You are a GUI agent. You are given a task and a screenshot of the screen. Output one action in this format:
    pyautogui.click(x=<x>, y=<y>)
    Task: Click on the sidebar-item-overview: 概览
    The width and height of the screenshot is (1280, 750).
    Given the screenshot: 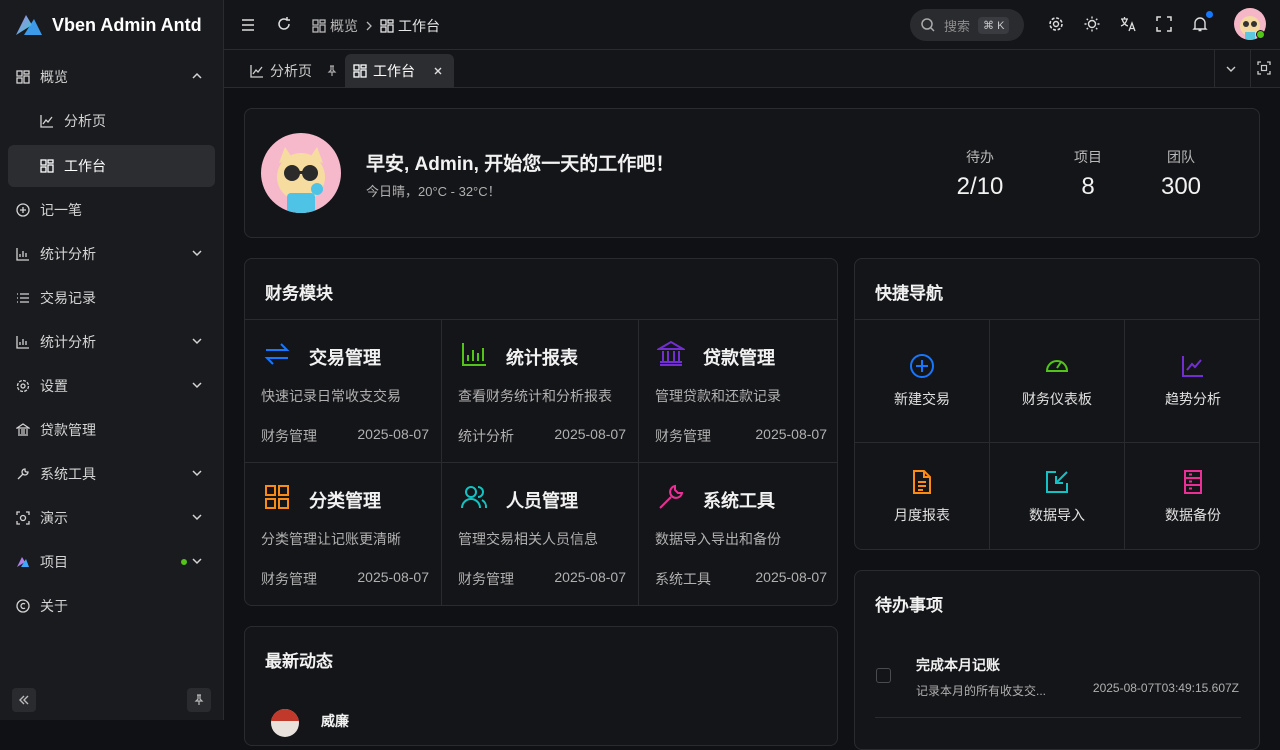 What is the action you would take?
    pyautogui.click(x=111, y=77)
    